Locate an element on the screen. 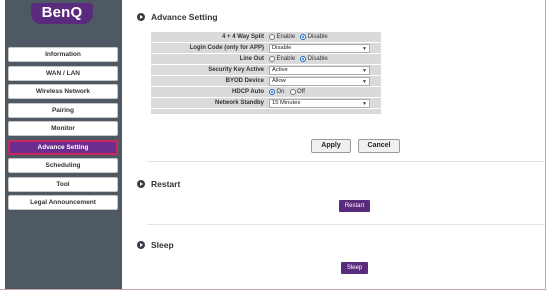 The height and width of the screenshot is (293, 550). sidebar-item-monitor: Monitor is located at coordinates (63, 128).